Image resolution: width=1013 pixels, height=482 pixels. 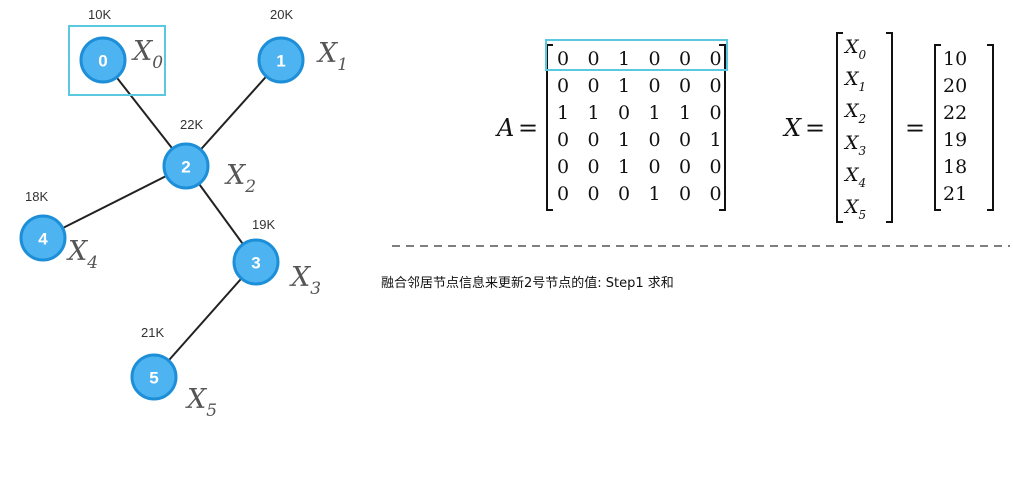 What do you see at coordinates (43, 239) in the screenshot?
I see `node-id-label: 4` at bounding box center [43, 239].